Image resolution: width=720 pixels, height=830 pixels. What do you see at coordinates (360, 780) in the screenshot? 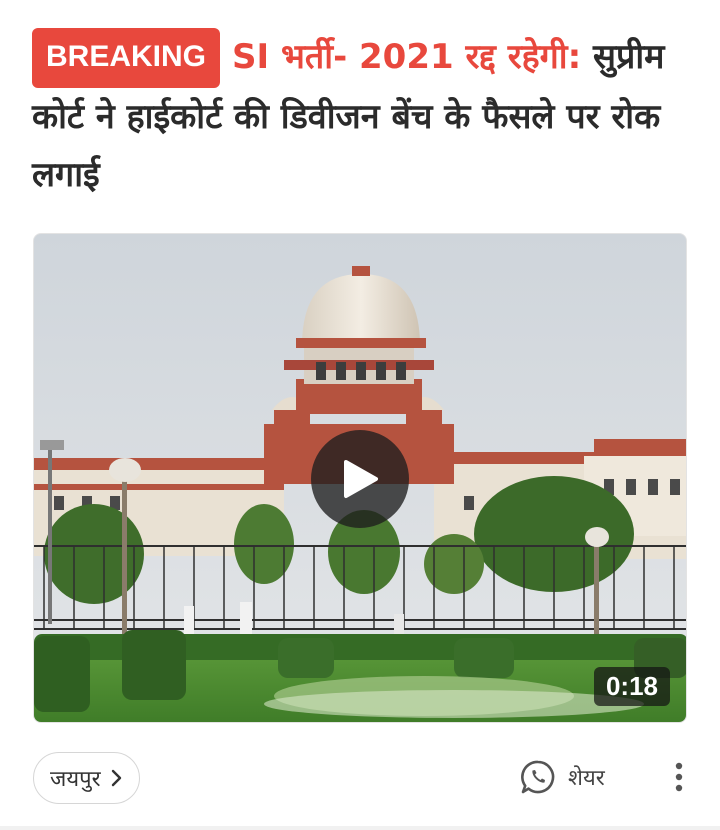
I see `article-footer: जयपुर शेयर` at bounding box center [360, 780].